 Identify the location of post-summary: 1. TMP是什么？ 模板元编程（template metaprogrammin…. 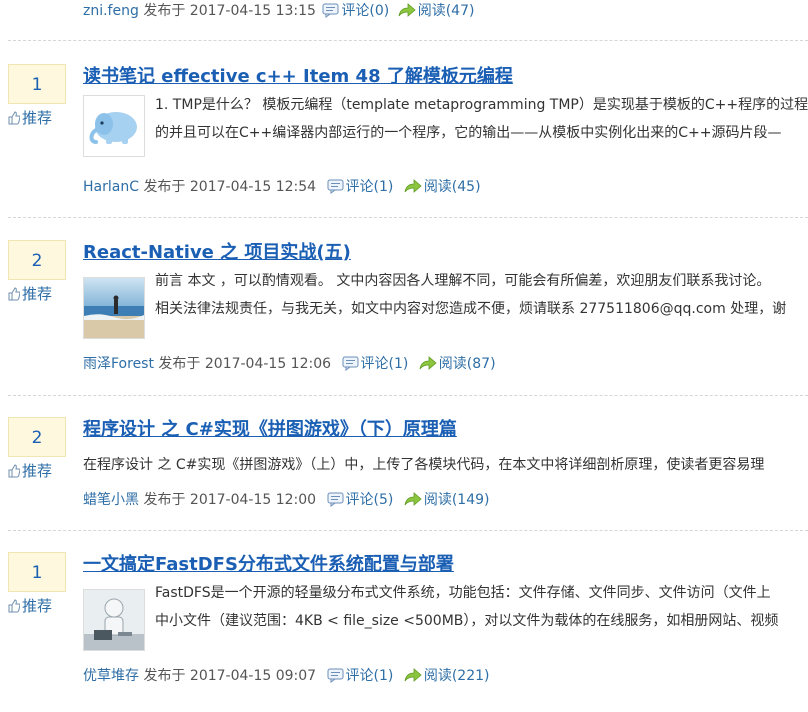
(481, 119).